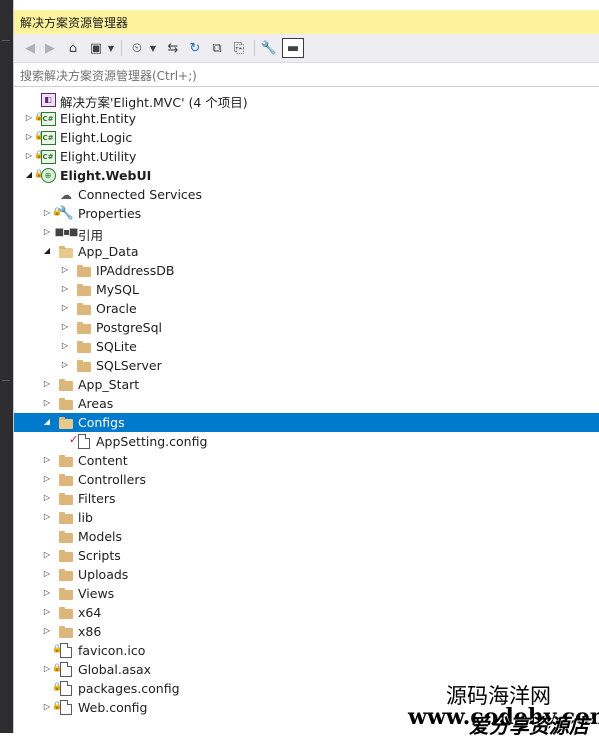  I want to click on tree-item: ▷ 🔒 Global.asax, so click(306, 669).